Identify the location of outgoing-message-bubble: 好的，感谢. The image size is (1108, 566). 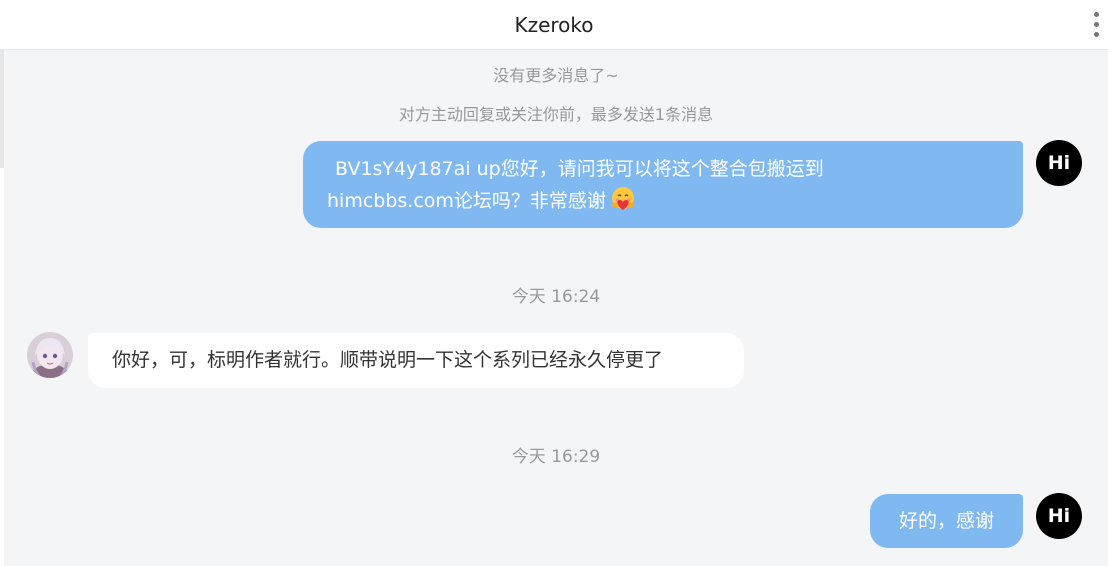
(946, 521).